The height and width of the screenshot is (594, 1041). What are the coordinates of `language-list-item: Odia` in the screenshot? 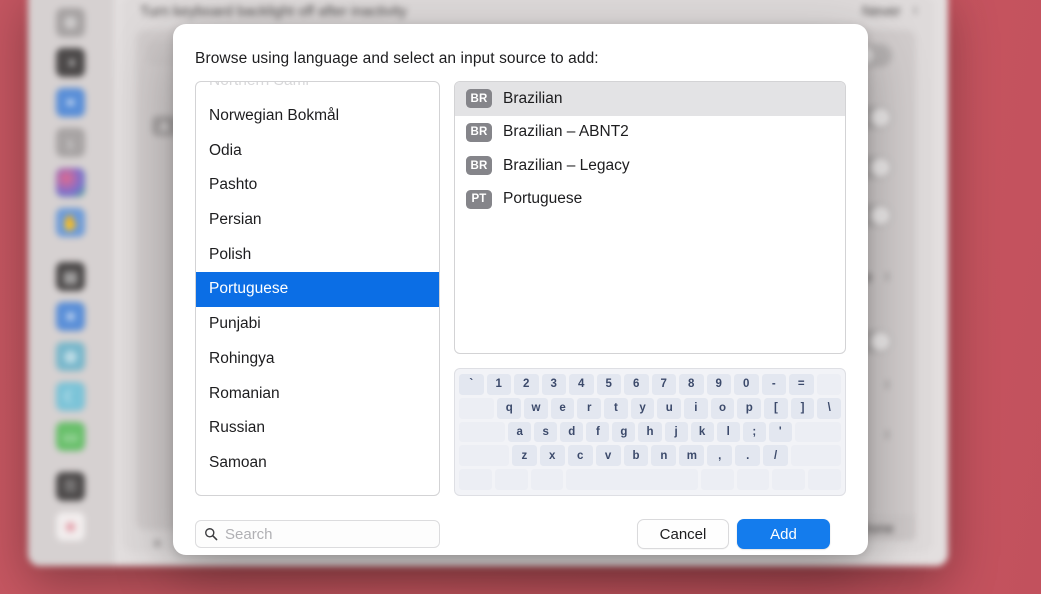 It's located at (317, 150).